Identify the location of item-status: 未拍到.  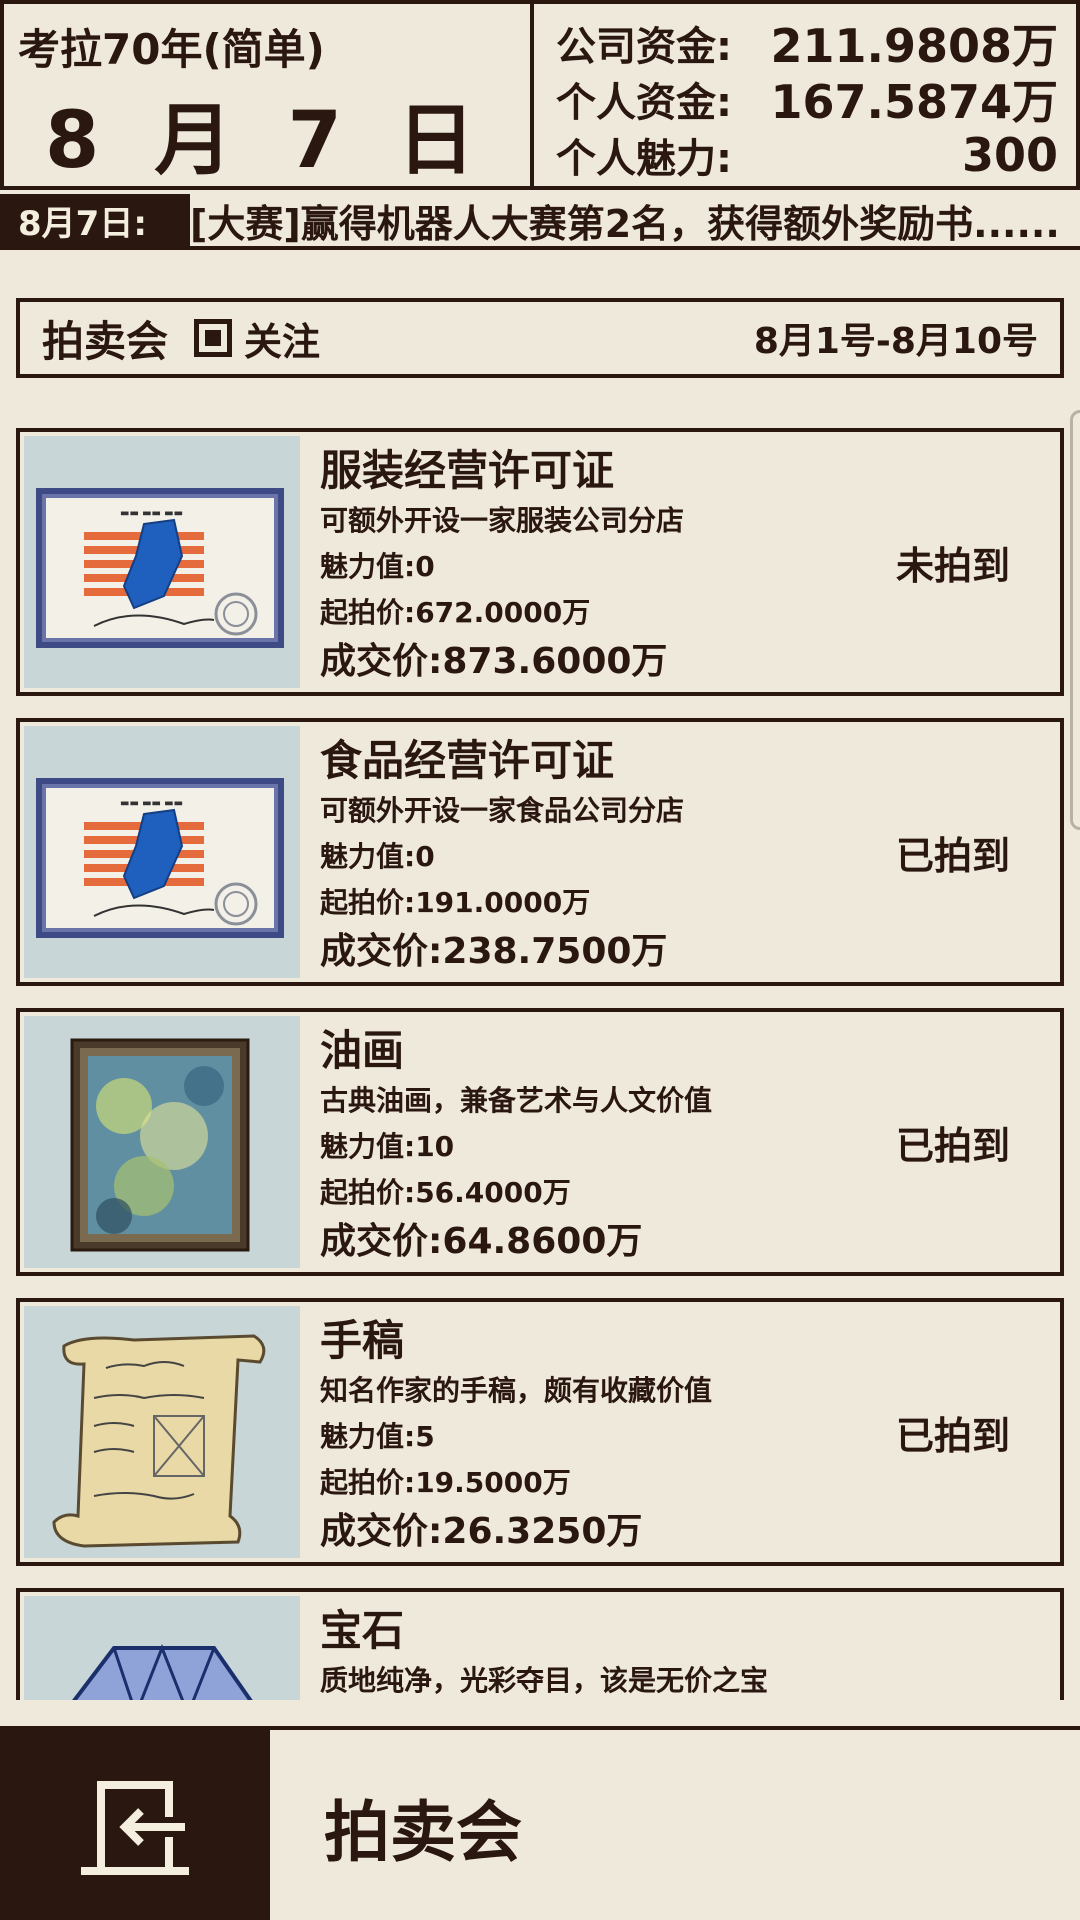
(952, 565).